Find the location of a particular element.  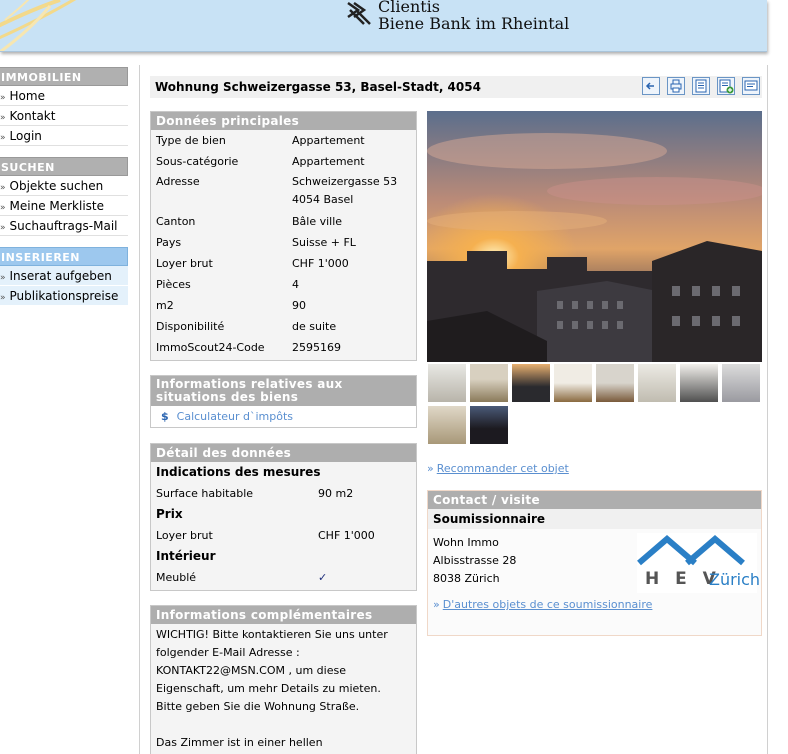

data-row: ImmoScout24-Code 2595169 is located at coordinates (248, 347).